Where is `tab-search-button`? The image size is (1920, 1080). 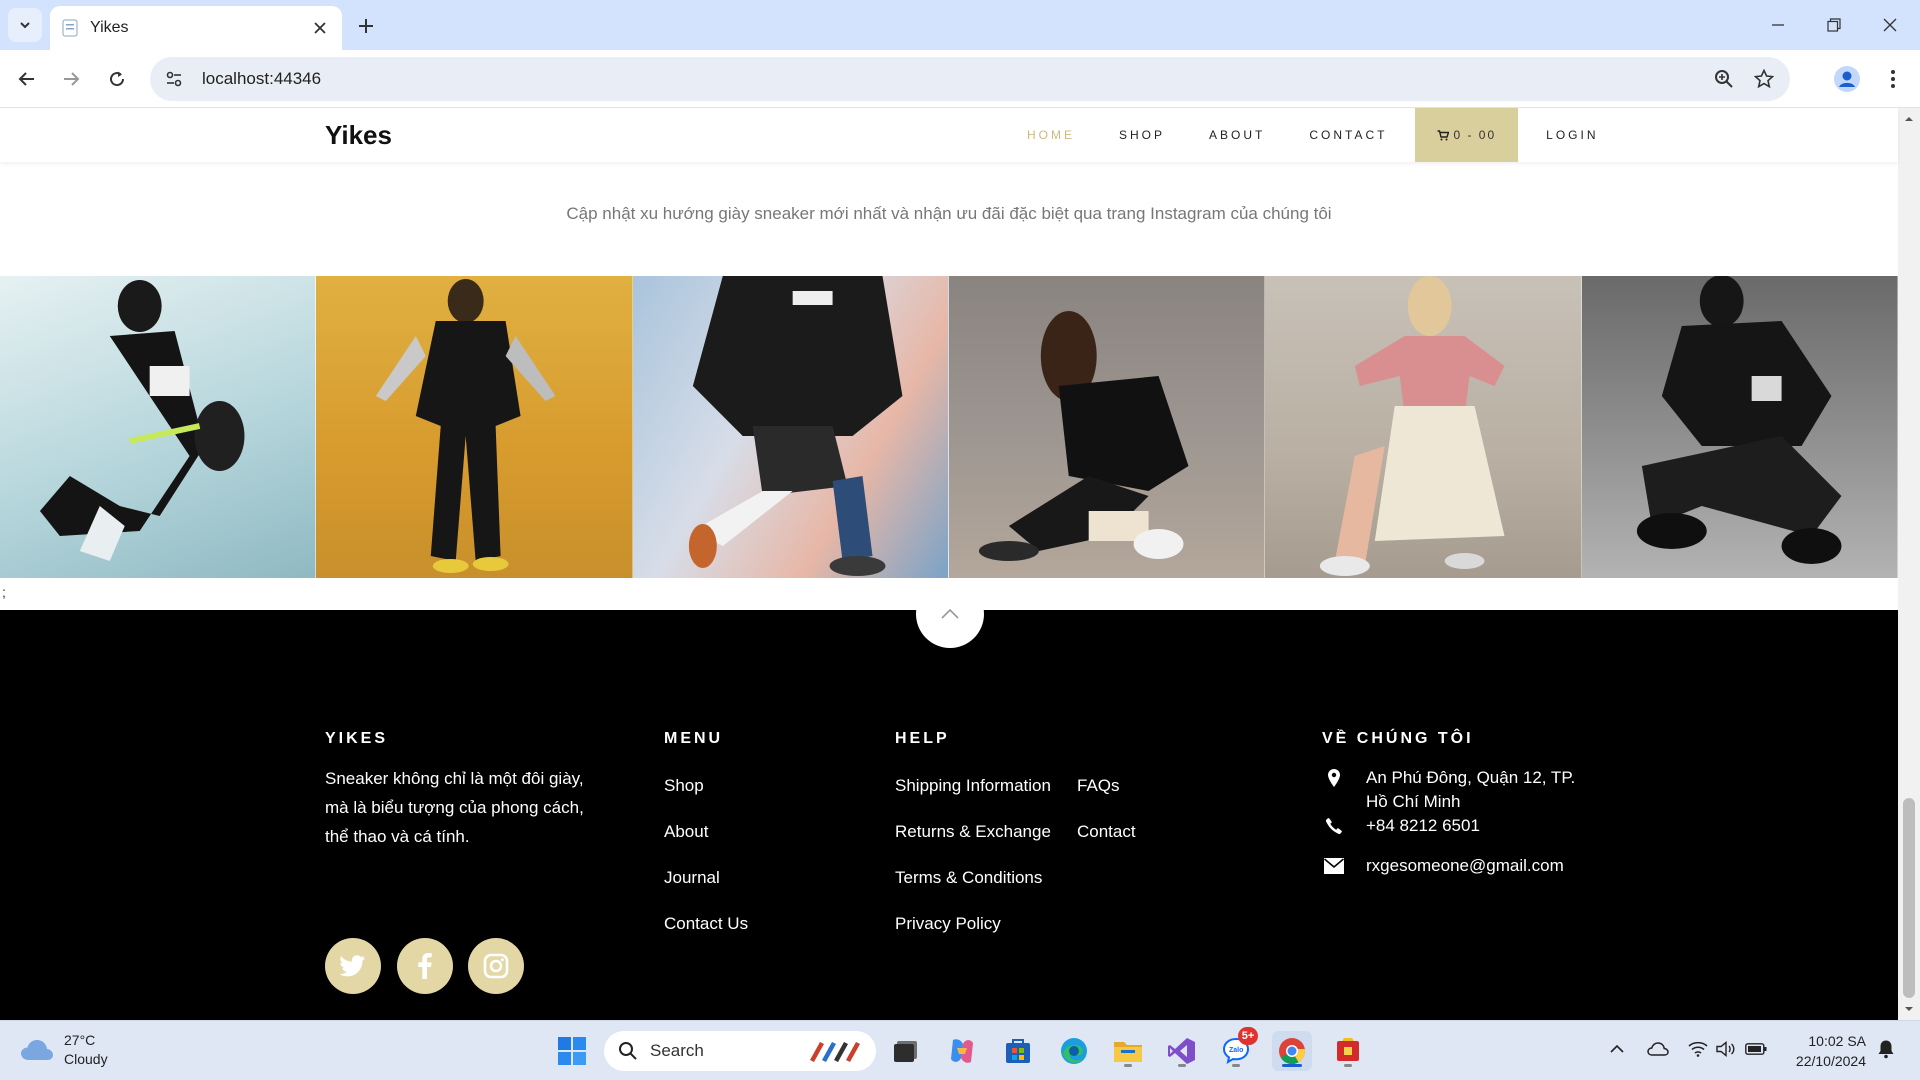
tab-search-button is located at coordinates (25, 25).